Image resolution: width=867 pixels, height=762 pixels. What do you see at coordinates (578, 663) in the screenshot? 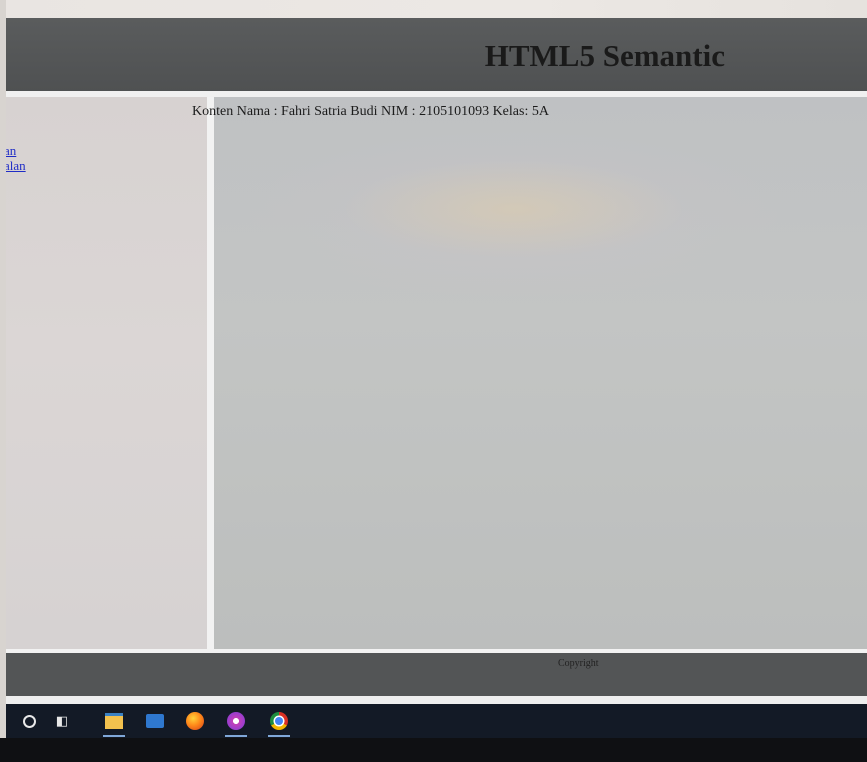
I see `footer-copyright: Copyright` at bounding box center [578, 663].